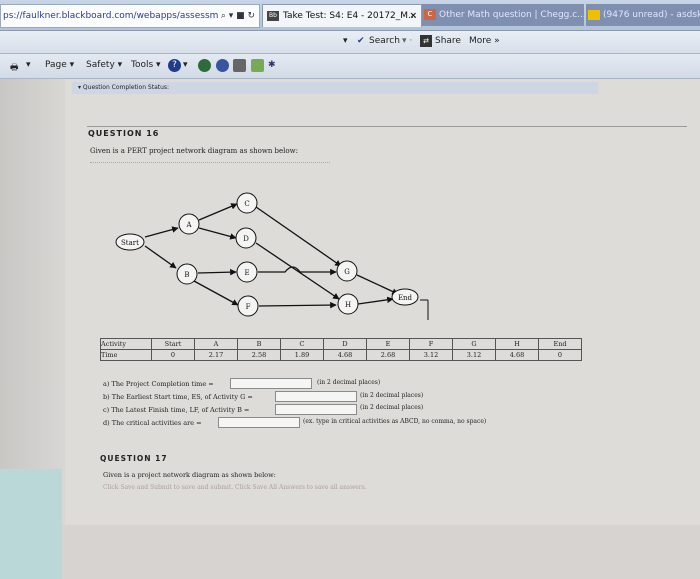 This screenshot has height=579, width=700. What do you see at coordinates (259, 422) in the screenshot?
I see `answer-d-input` at bounding box center [259, 422].